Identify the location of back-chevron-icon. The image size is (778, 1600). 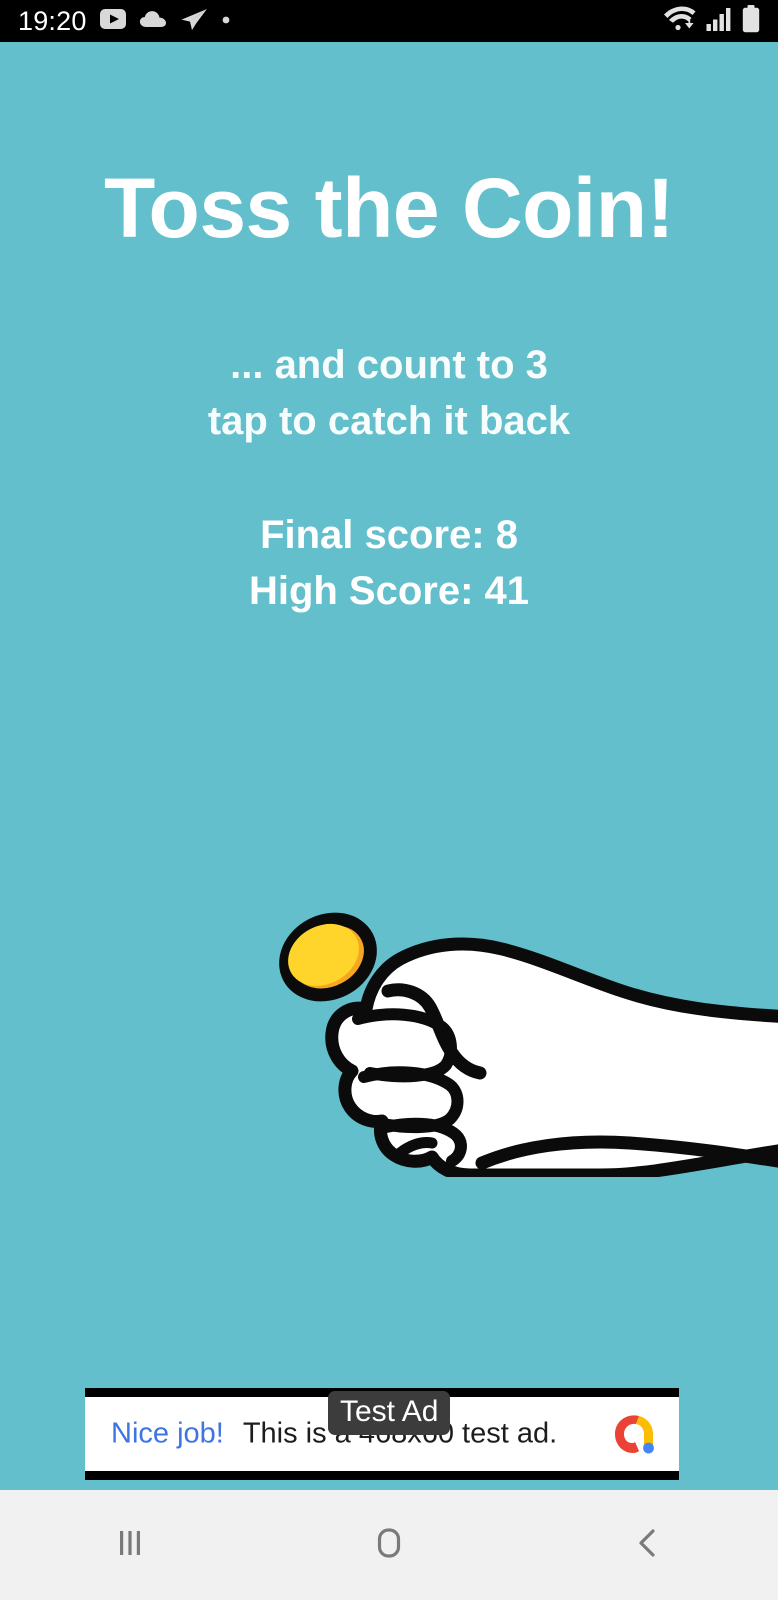
(648, 1545).